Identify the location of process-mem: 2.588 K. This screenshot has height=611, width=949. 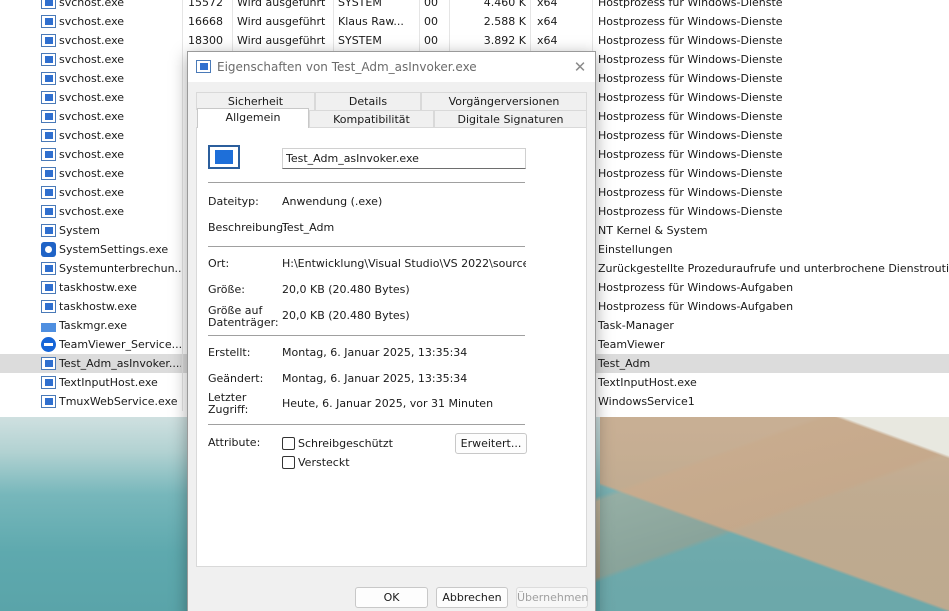
(504, 21).